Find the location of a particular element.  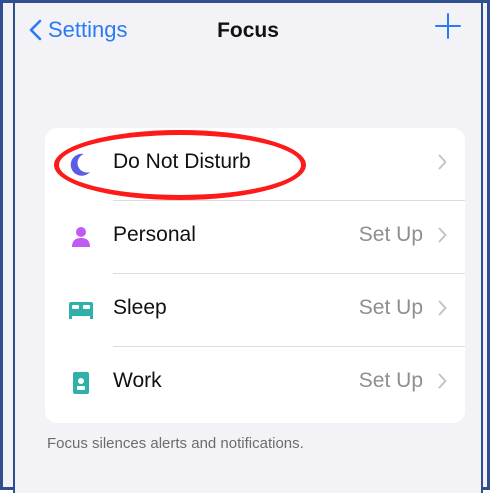

moon-icon is located at coordinates (81, 164).